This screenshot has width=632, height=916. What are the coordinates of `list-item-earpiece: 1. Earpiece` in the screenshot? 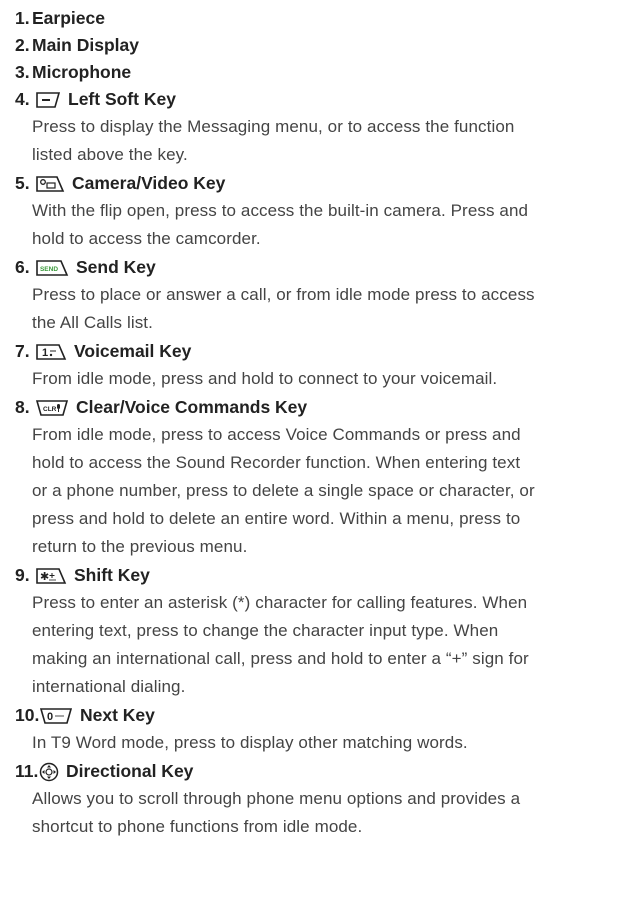 It's located at (315, 18).